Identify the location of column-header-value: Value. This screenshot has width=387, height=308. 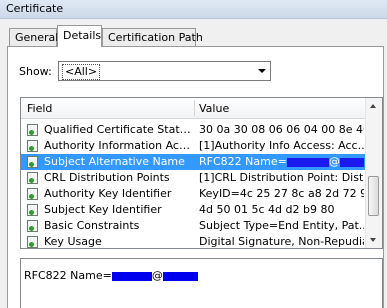
(214, 108).